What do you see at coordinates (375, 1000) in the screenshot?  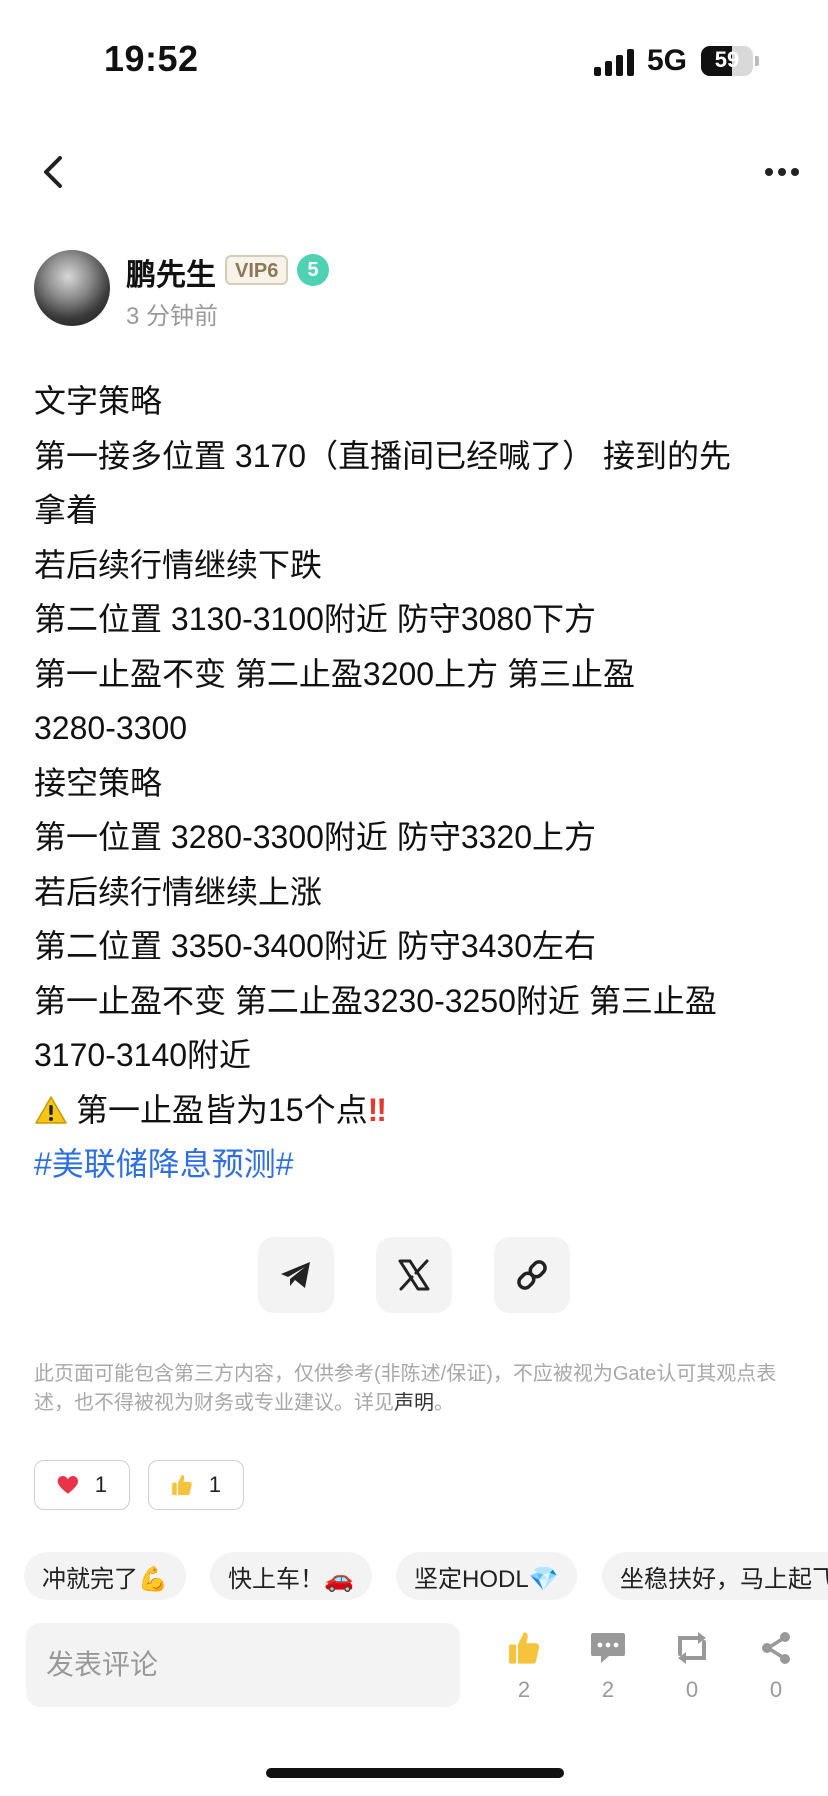 I see `post-line: 第一止盈不变 第二止盈3230-3250附近 第三止盈` at bounding box center [375, 1000].